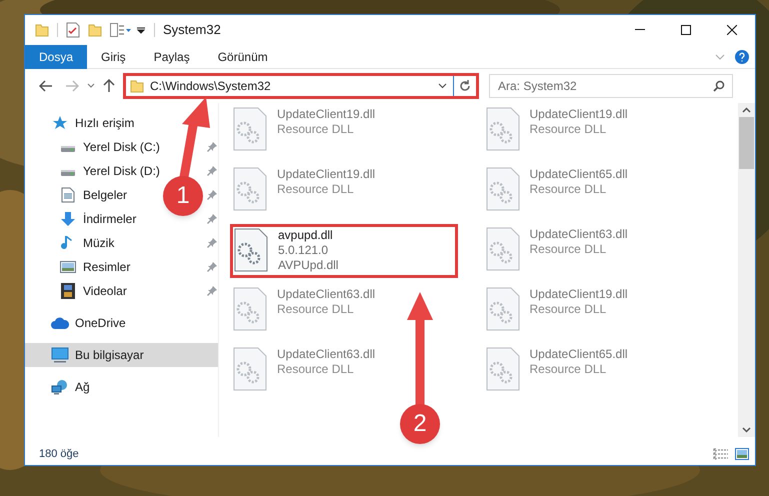 The image size is (769, 496). Describe the element at coordinates (211, 86) in the screenshot. I see `address-path: C:\Windows\System32` at that location.